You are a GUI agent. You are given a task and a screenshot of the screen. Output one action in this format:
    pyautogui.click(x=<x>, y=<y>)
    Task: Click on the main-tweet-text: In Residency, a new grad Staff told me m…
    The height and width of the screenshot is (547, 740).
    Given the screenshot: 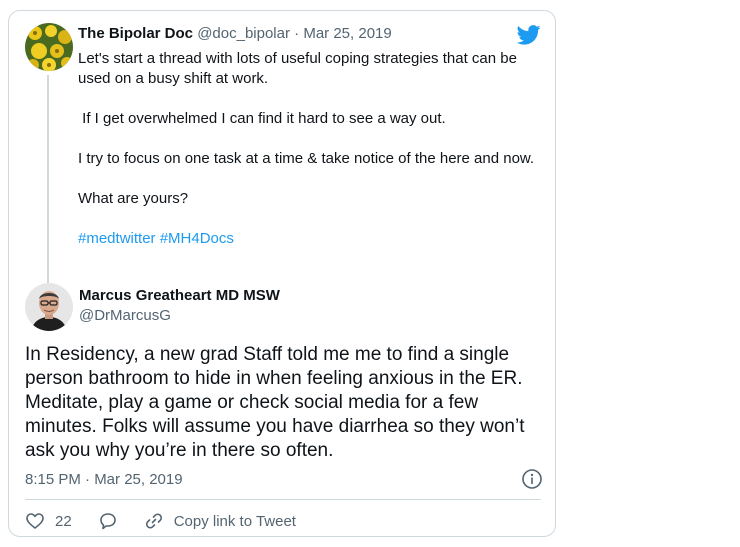 What is the action you would take?
    pyautogui.click(x=275, y=402)
    